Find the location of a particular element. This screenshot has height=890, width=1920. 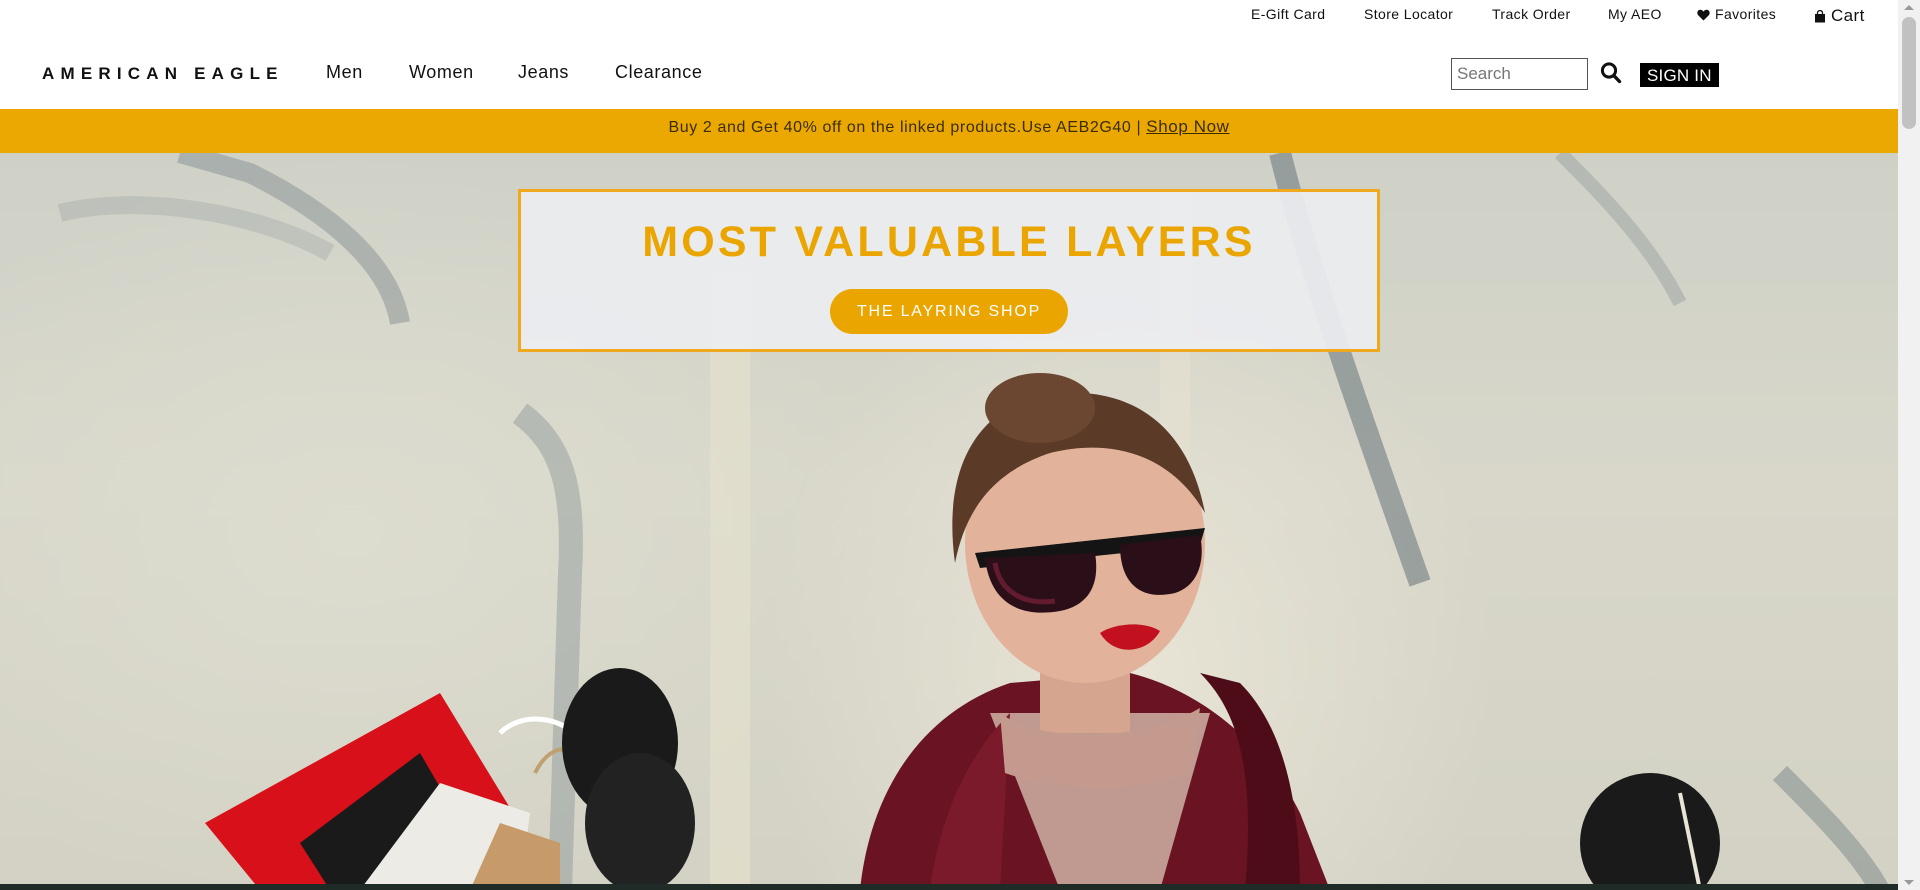

page-scrollbar is located at coordinates (1909, 445).